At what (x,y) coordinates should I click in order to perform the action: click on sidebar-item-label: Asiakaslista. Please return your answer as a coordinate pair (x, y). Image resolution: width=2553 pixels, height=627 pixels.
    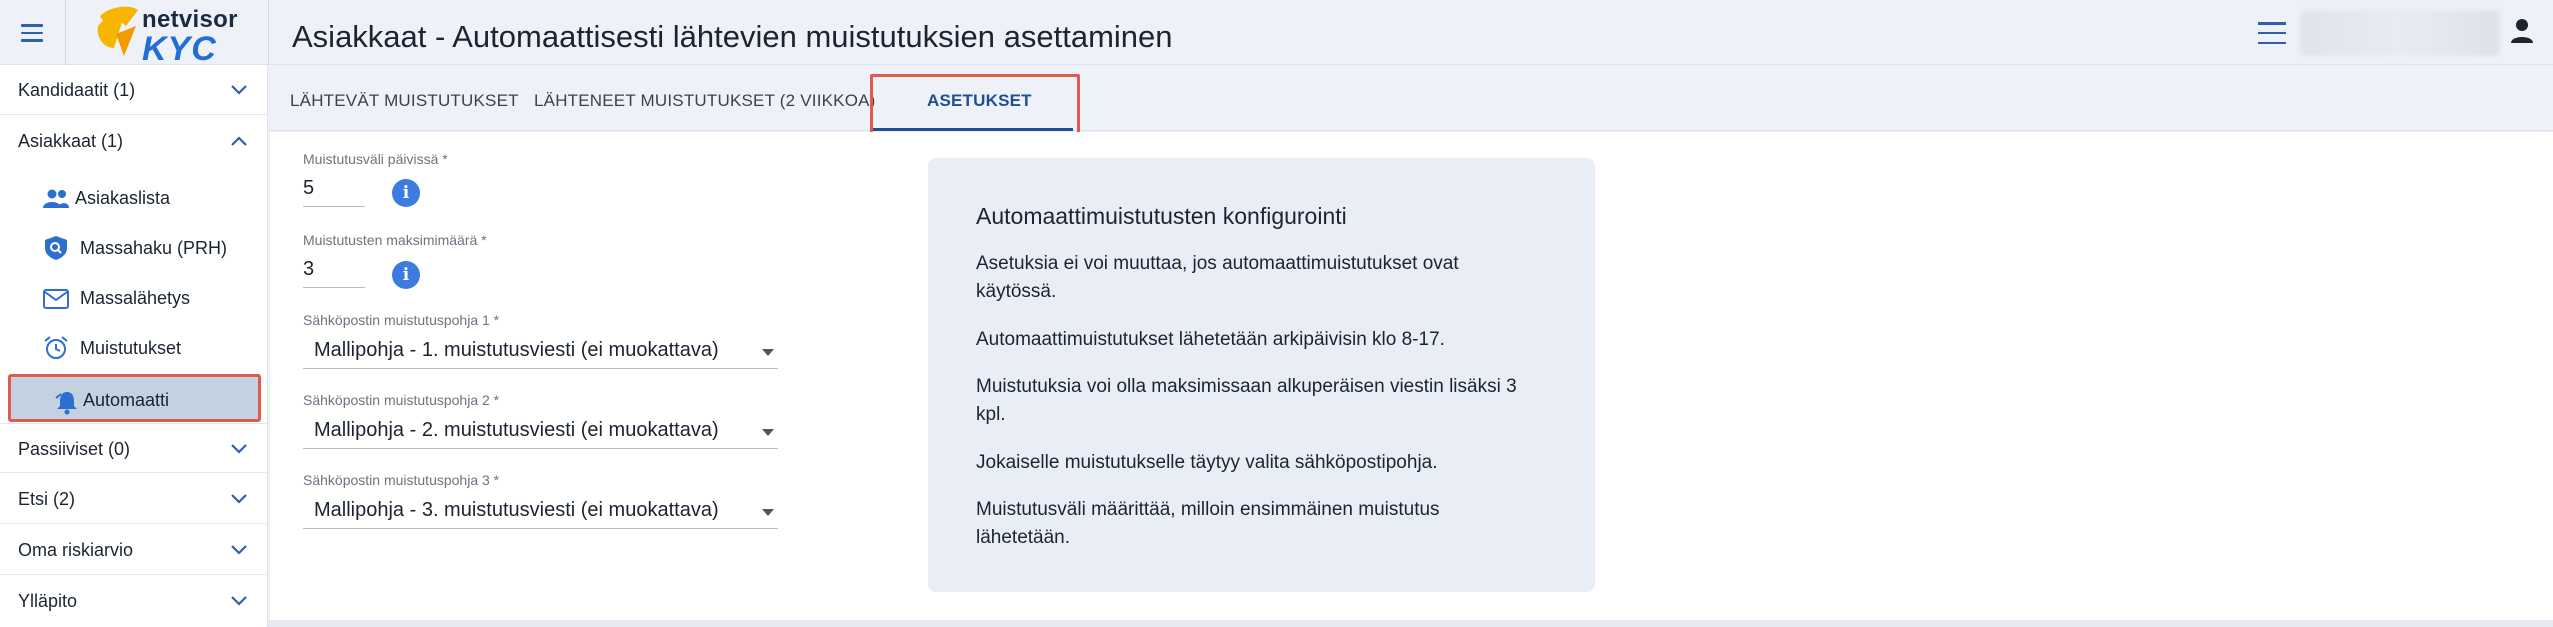
    Looking at the image, I should click on (123, 198).